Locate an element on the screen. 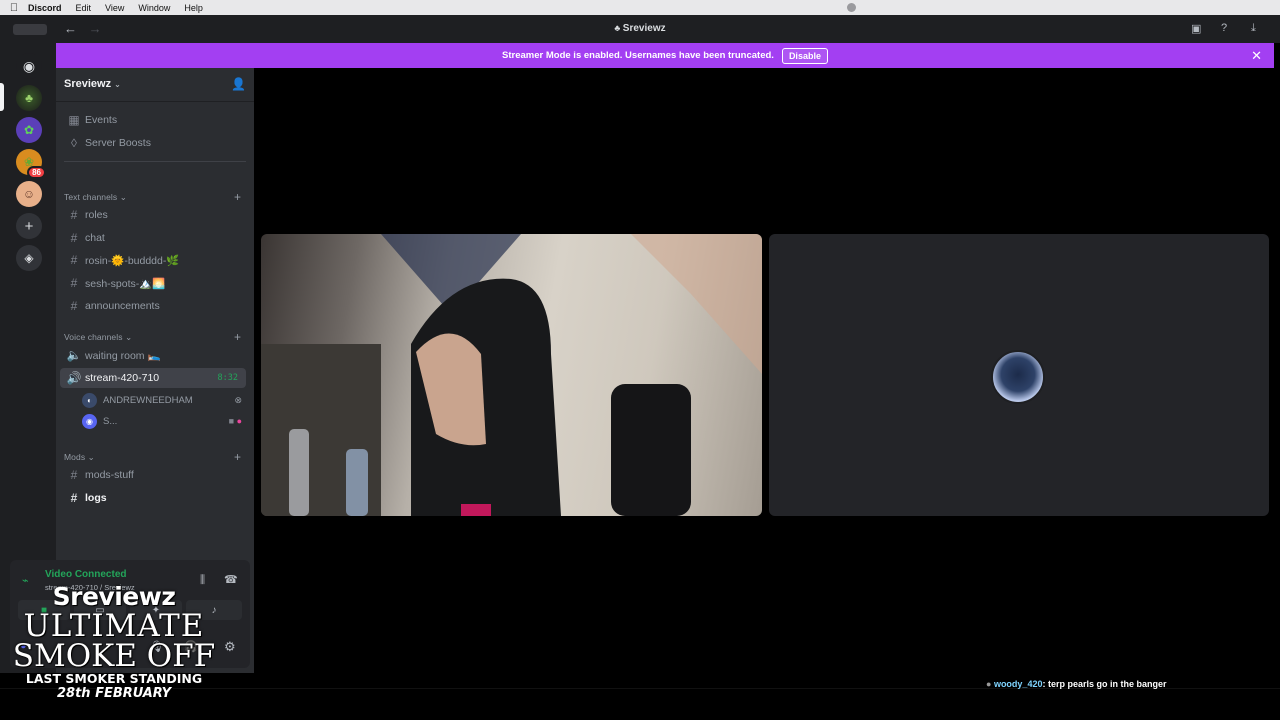  channel-rosin: # rosin-🌞-budddd-🌿 is located at coordinates (153, 260).